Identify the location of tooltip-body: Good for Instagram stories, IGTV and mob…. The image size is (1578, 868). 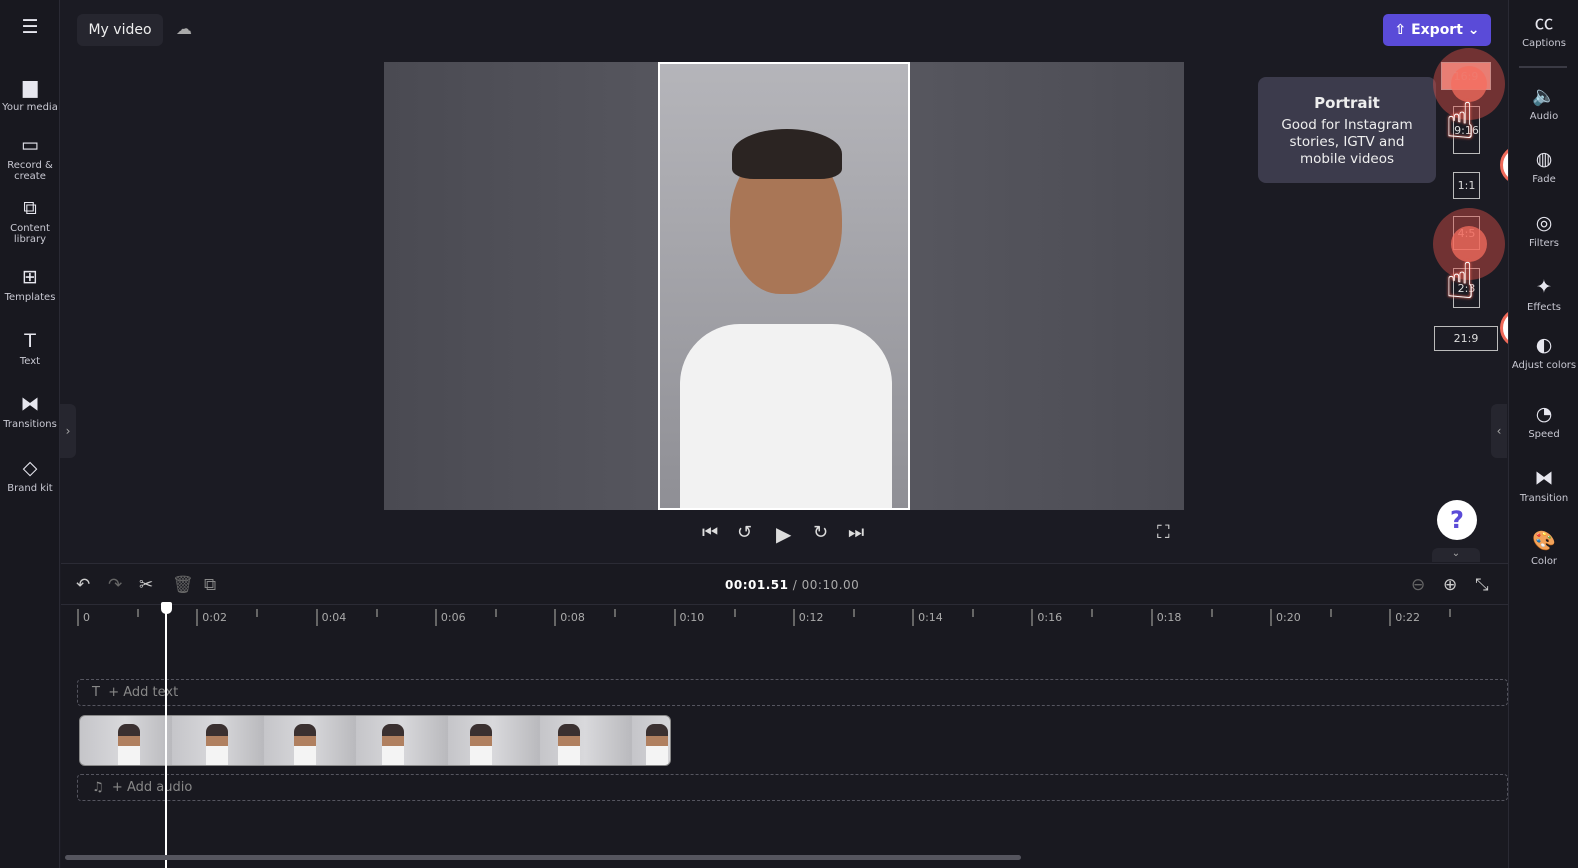
(1347, 142).